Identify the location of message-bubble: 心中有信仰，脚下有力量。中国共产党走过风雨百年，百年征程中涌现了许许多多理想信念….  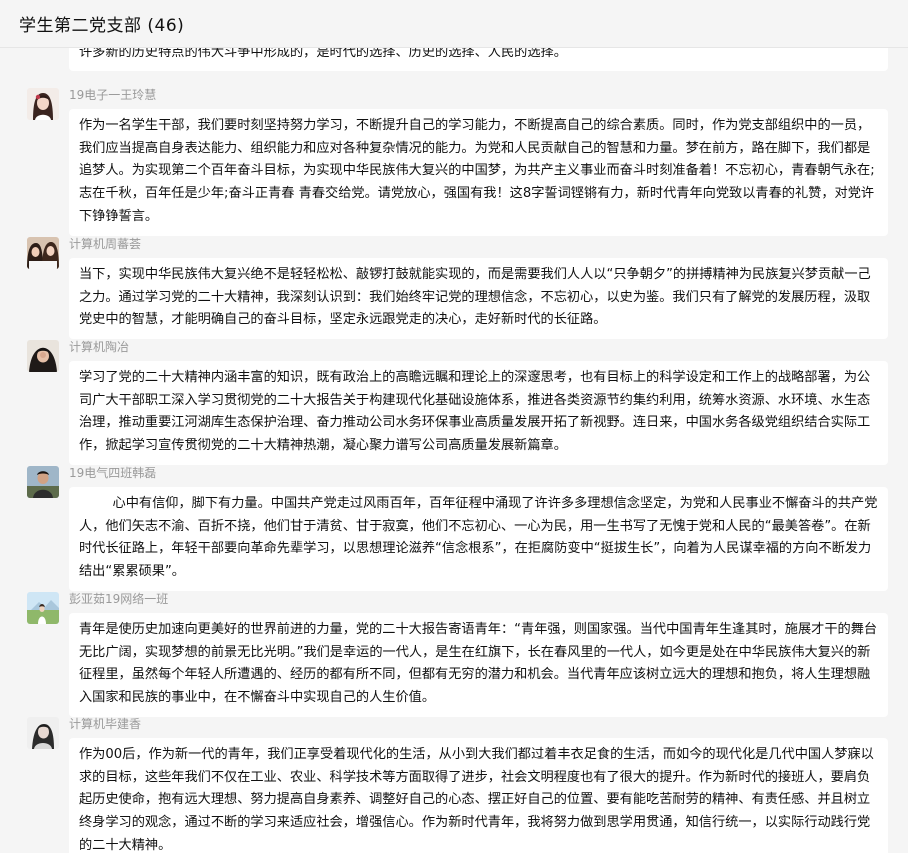
(478, 539).